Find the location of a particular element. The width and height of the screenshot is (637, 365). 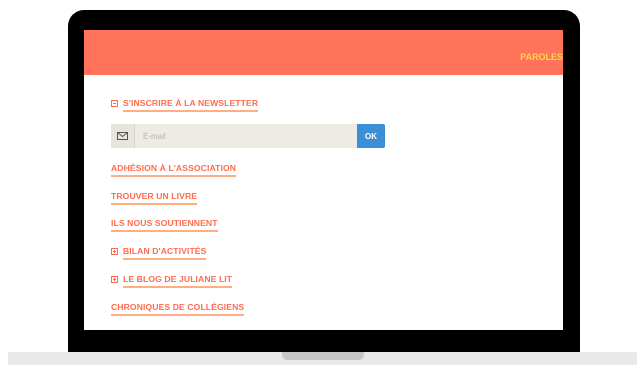

menu-item-bilan: BILAN D'ACTIVITÉS is located at coordinates (159, 253).